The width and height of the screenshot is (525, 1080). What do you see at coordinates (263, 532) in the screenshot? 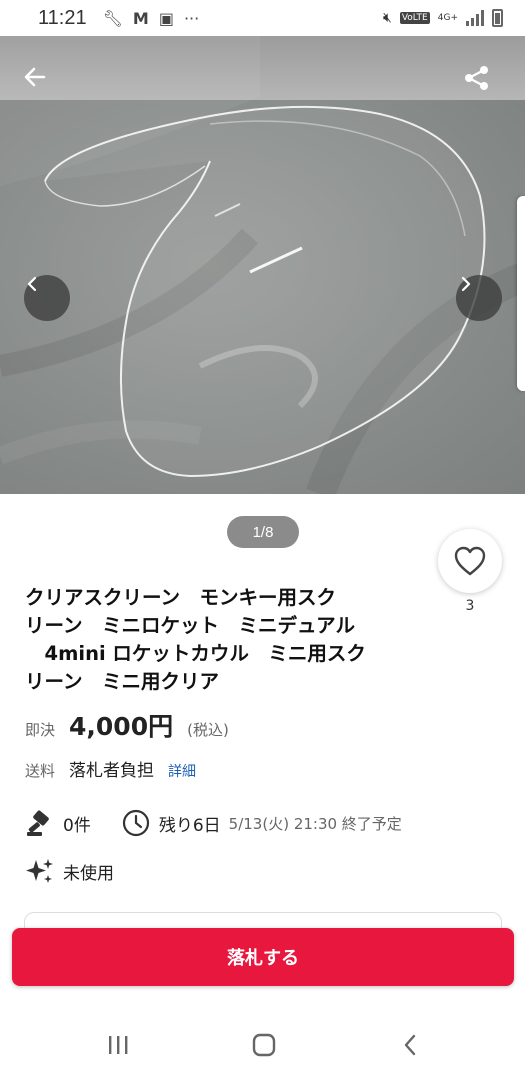
I see `image-counter: 1/8` at bounding box center [263, 532].